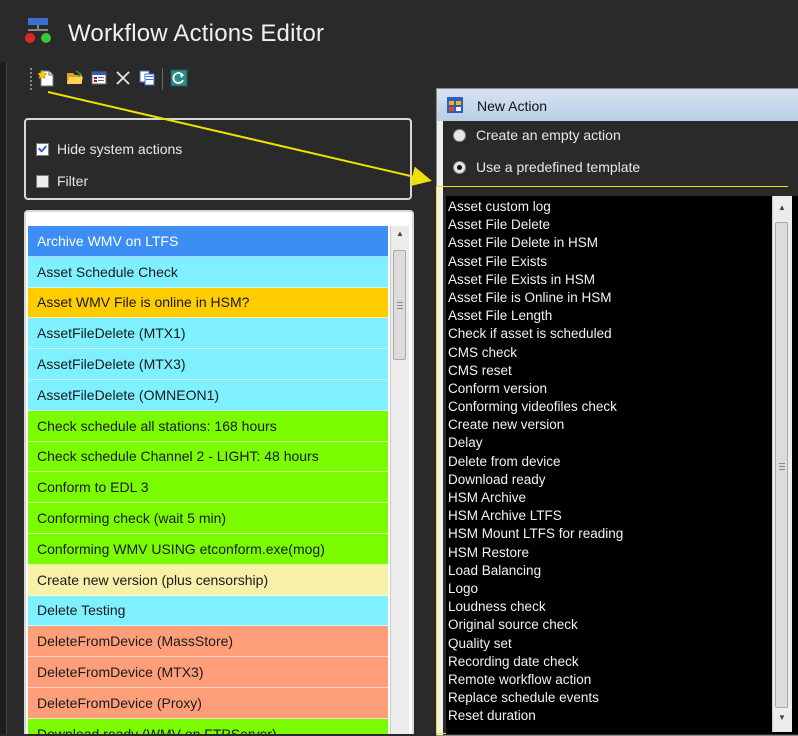  What do you see at coordinates (162, 79) in the screenshot?
I see `toolbar-separator` at bounding box center [162, 79].